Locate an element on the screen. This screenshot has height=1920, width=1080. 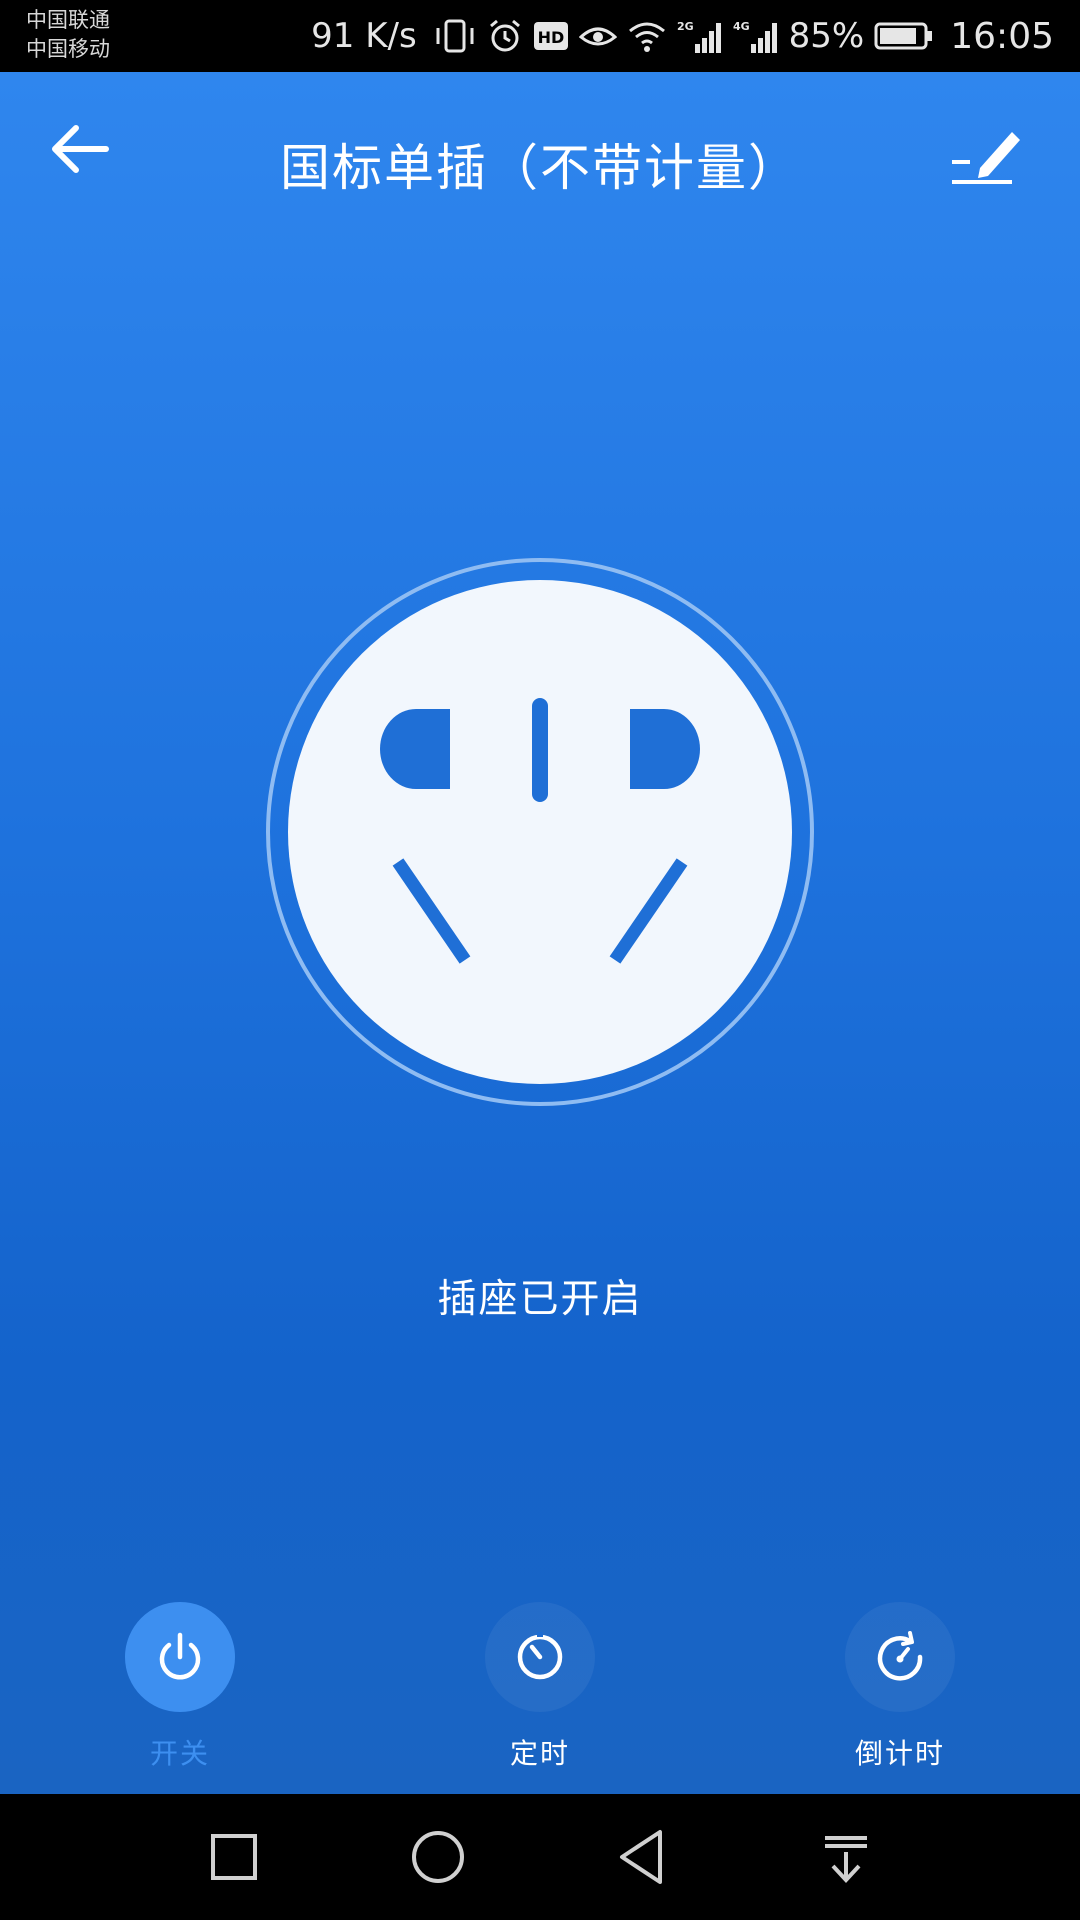
edit-button is located at coordinates (985, 156).